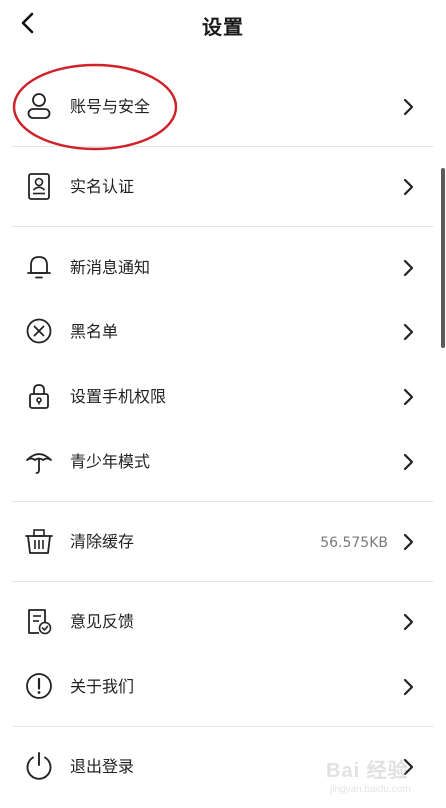  Describe the element at coordinates (110, 106) in the screenshot. I see `settings-item-label: 账号与安全` at that location.